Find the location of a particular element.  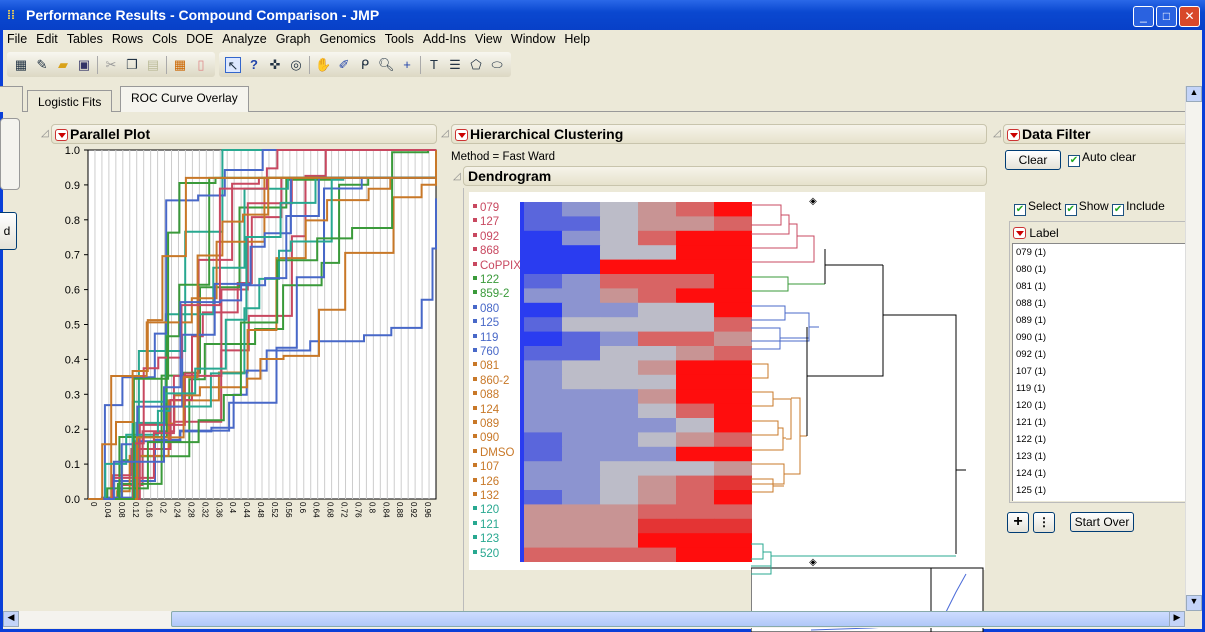

row-label: 119 is located at coordinates (485, 338).